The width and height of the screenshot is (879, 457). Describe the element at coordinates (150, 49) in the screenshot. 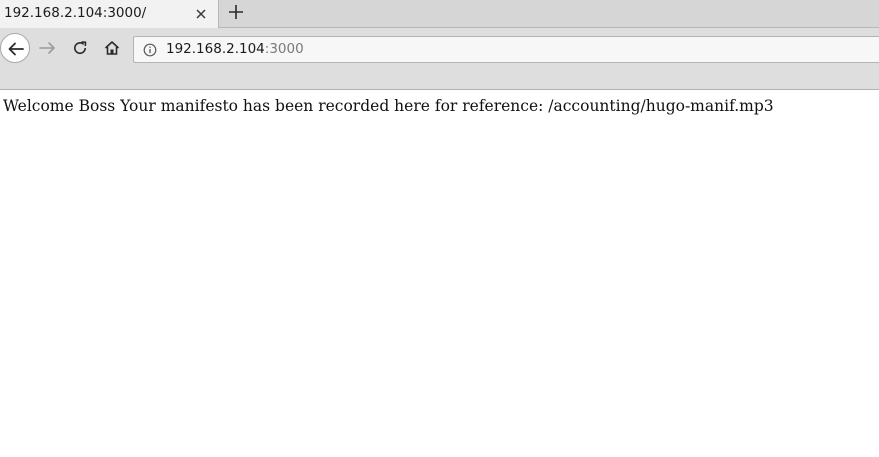

I see `info-icon` at that location.